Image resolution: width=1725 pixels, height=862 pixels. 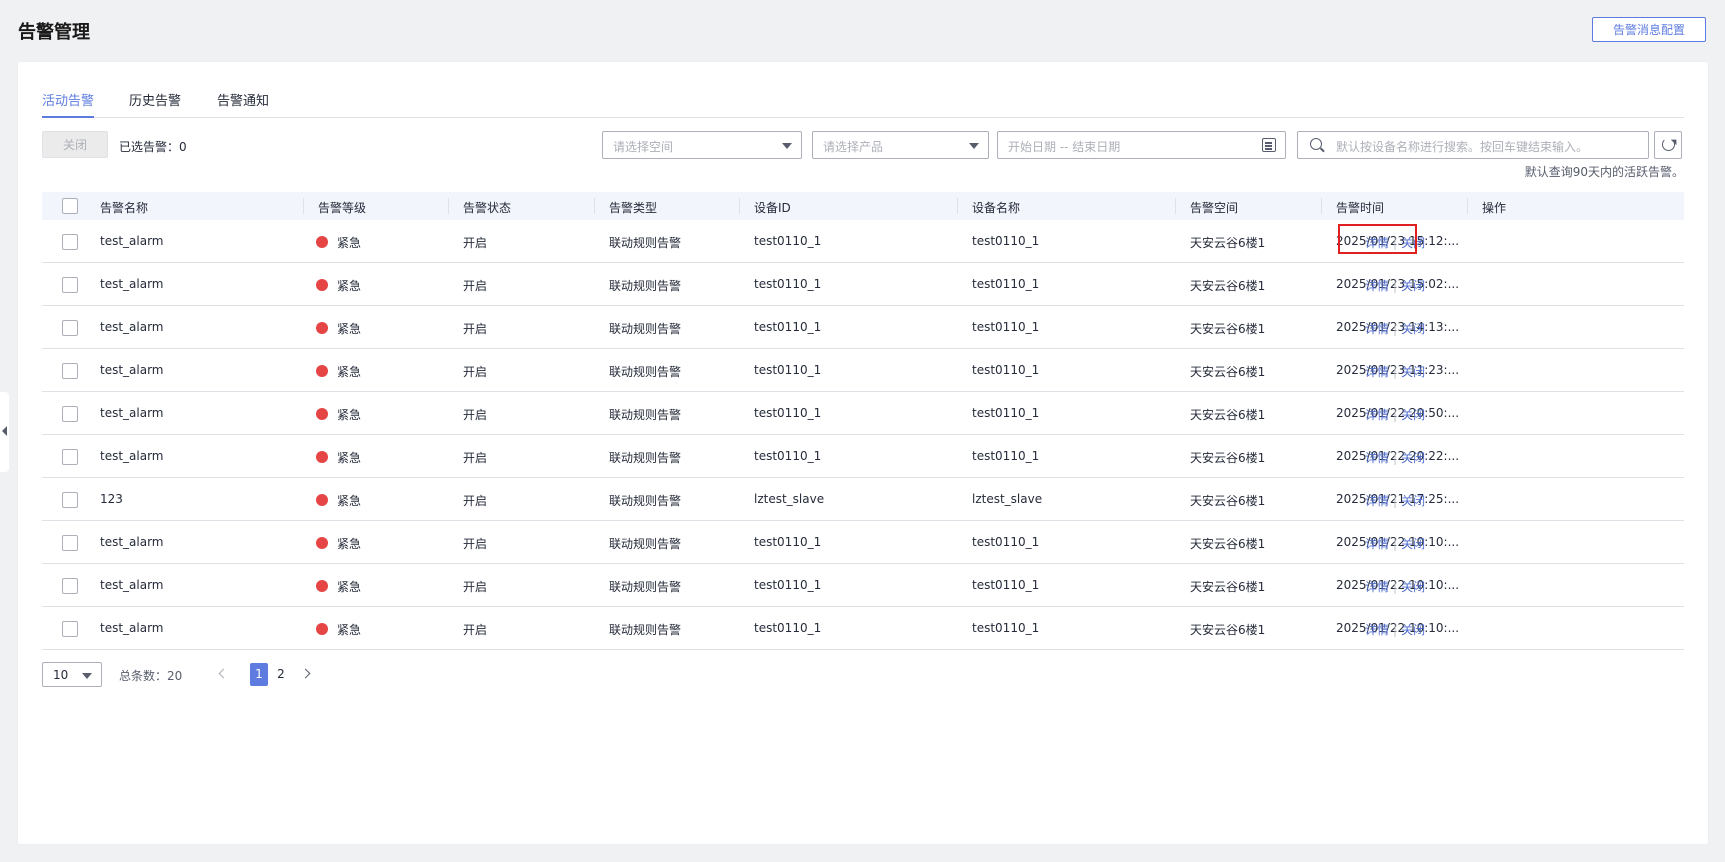 I want to click on tab-active-alarms: 活动告警, so click(x=68, y=104).